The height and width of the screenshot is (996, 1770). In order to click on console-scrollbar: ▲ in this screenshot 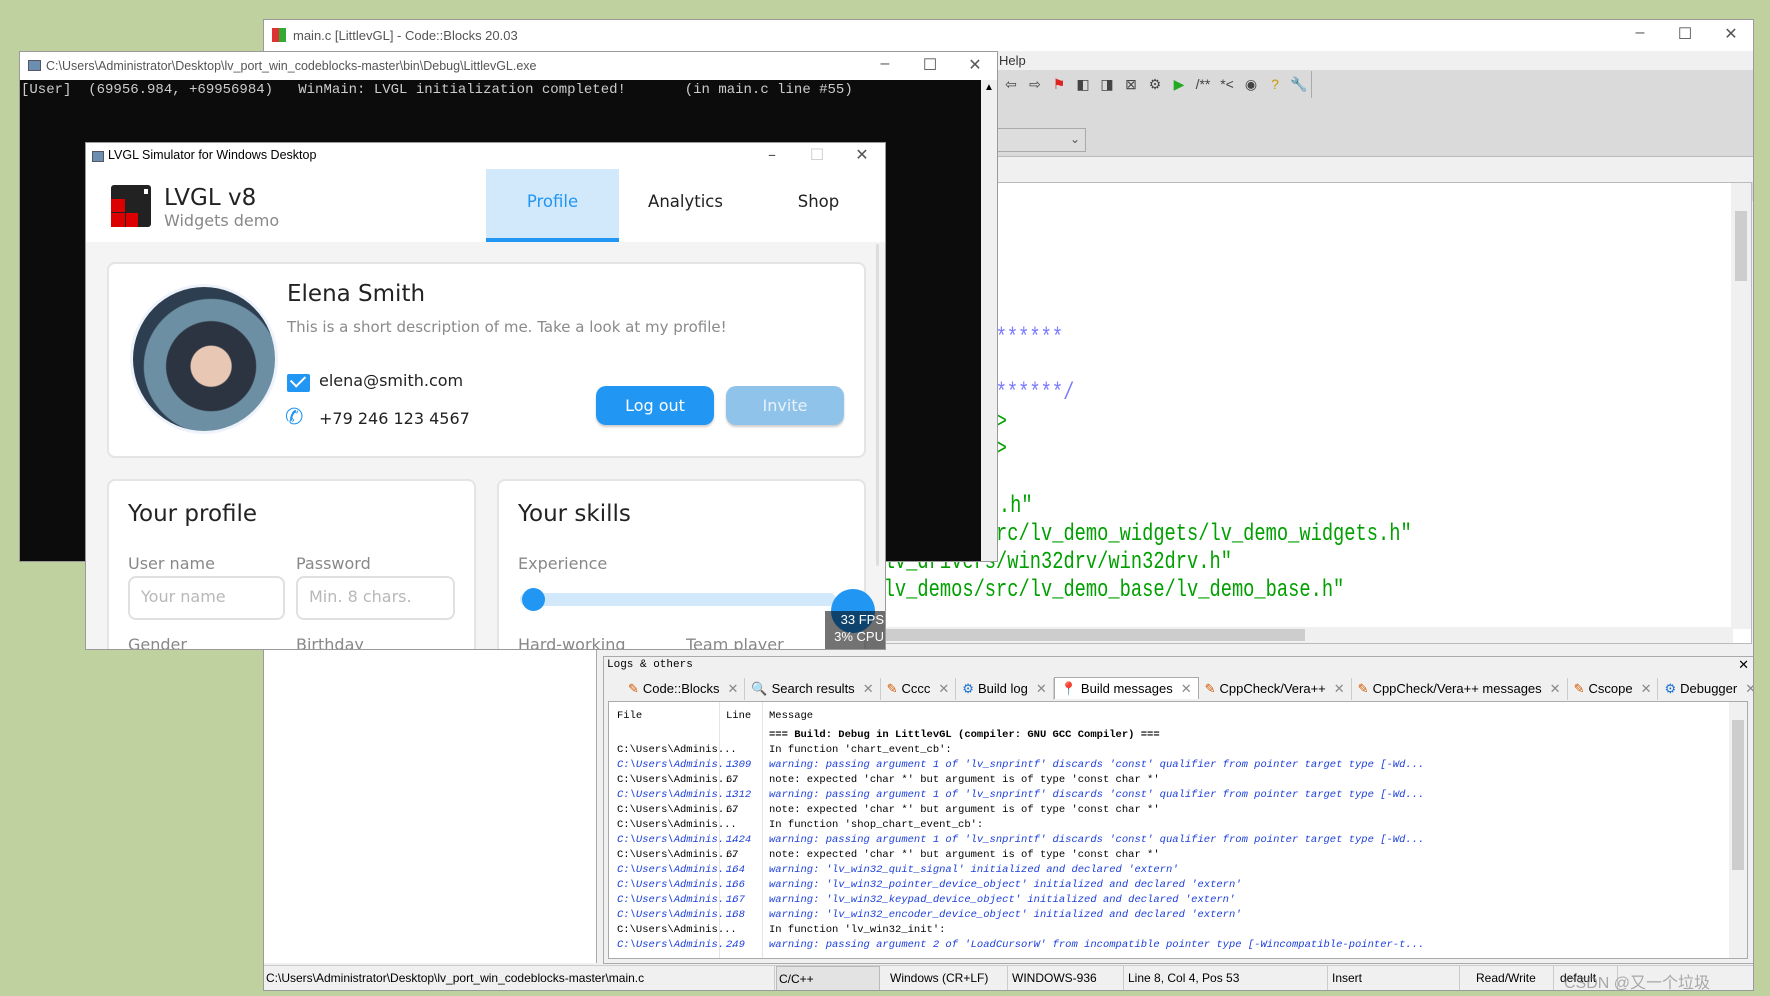, I will do `click(989, 320)`.